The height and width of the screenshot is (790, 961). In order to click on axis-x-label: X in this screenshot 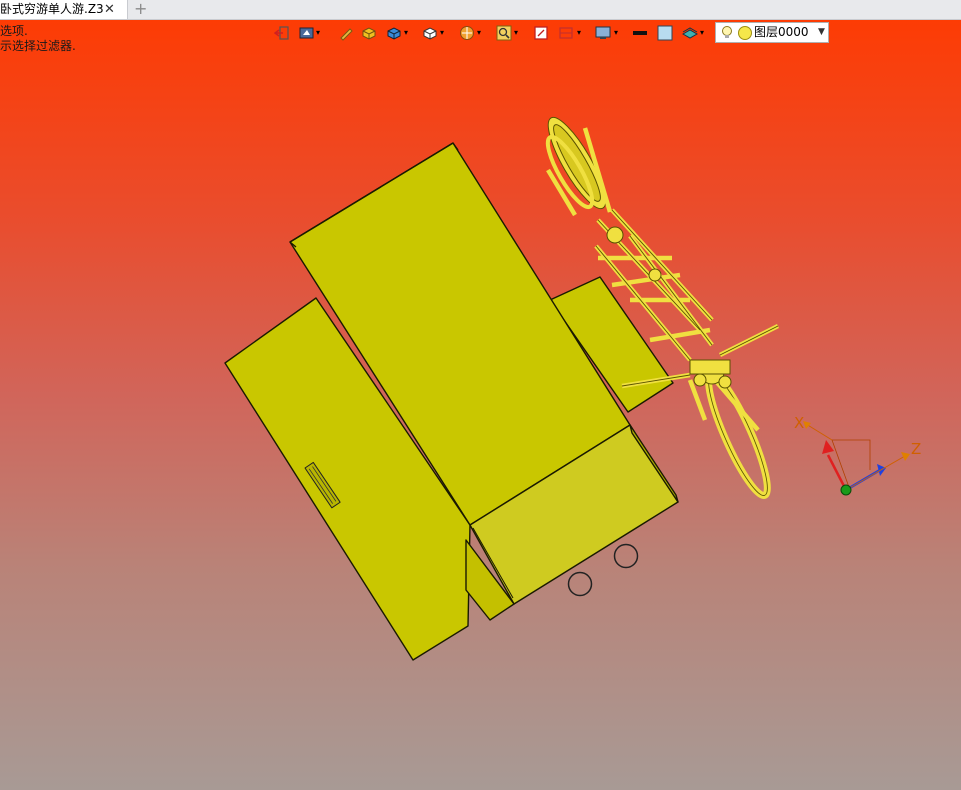, I will do `click(799, 423)`.